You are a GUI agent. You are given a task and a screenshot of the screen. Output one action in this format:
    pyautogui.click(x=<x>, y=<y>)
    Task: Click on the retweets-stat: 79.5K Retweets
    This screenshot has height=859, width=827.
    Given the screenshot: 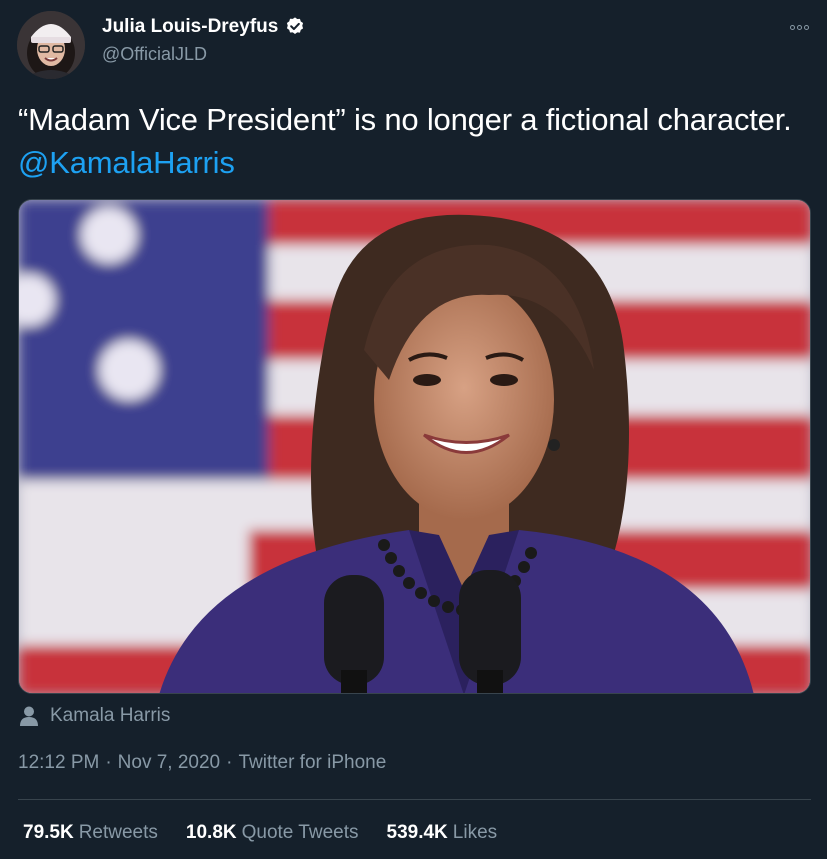 What is the action you would take?
    pyautogui.click(x=90, y=833)
    